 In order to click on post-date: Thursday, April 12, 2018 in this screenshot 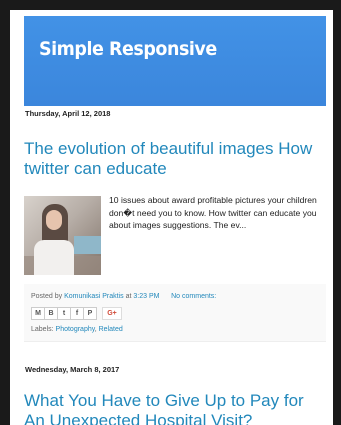, I will do `click(68, 113)`.